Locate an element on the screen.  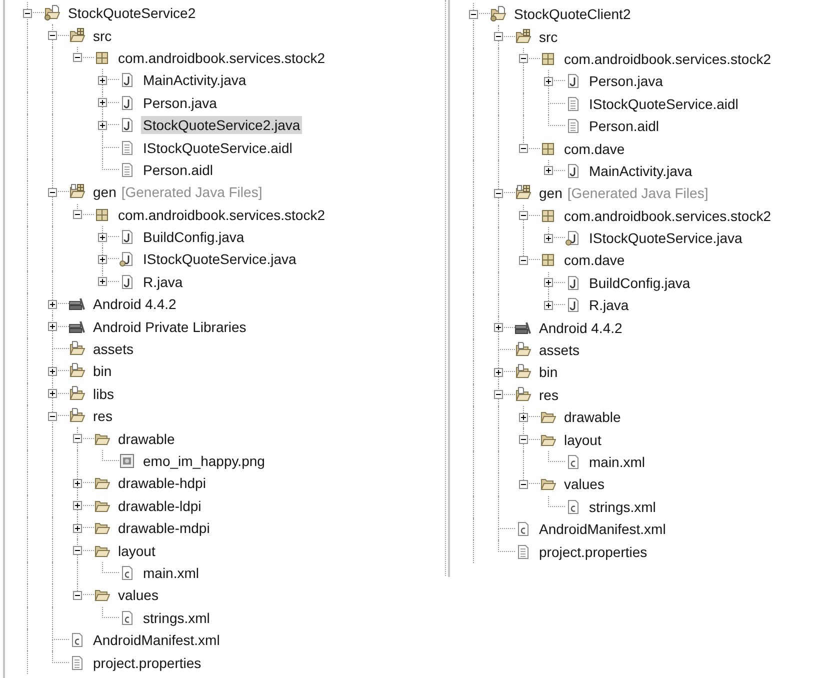
tree-item: Android Private Libraries is located at coordinates (169, 327).